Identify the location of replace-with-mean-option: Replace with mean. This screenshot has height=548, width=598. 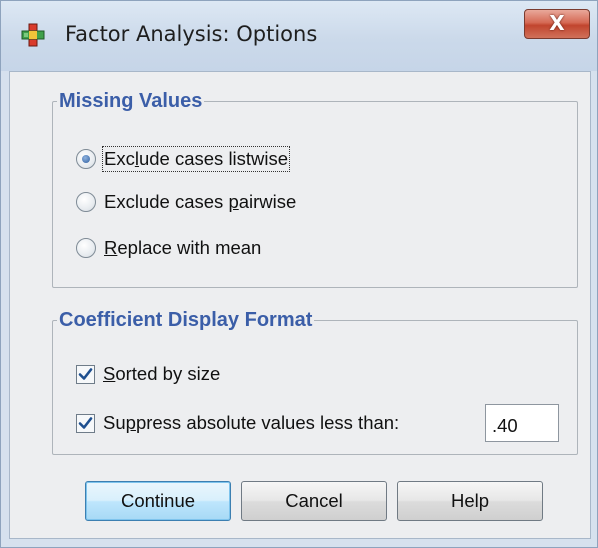
(168, 248).